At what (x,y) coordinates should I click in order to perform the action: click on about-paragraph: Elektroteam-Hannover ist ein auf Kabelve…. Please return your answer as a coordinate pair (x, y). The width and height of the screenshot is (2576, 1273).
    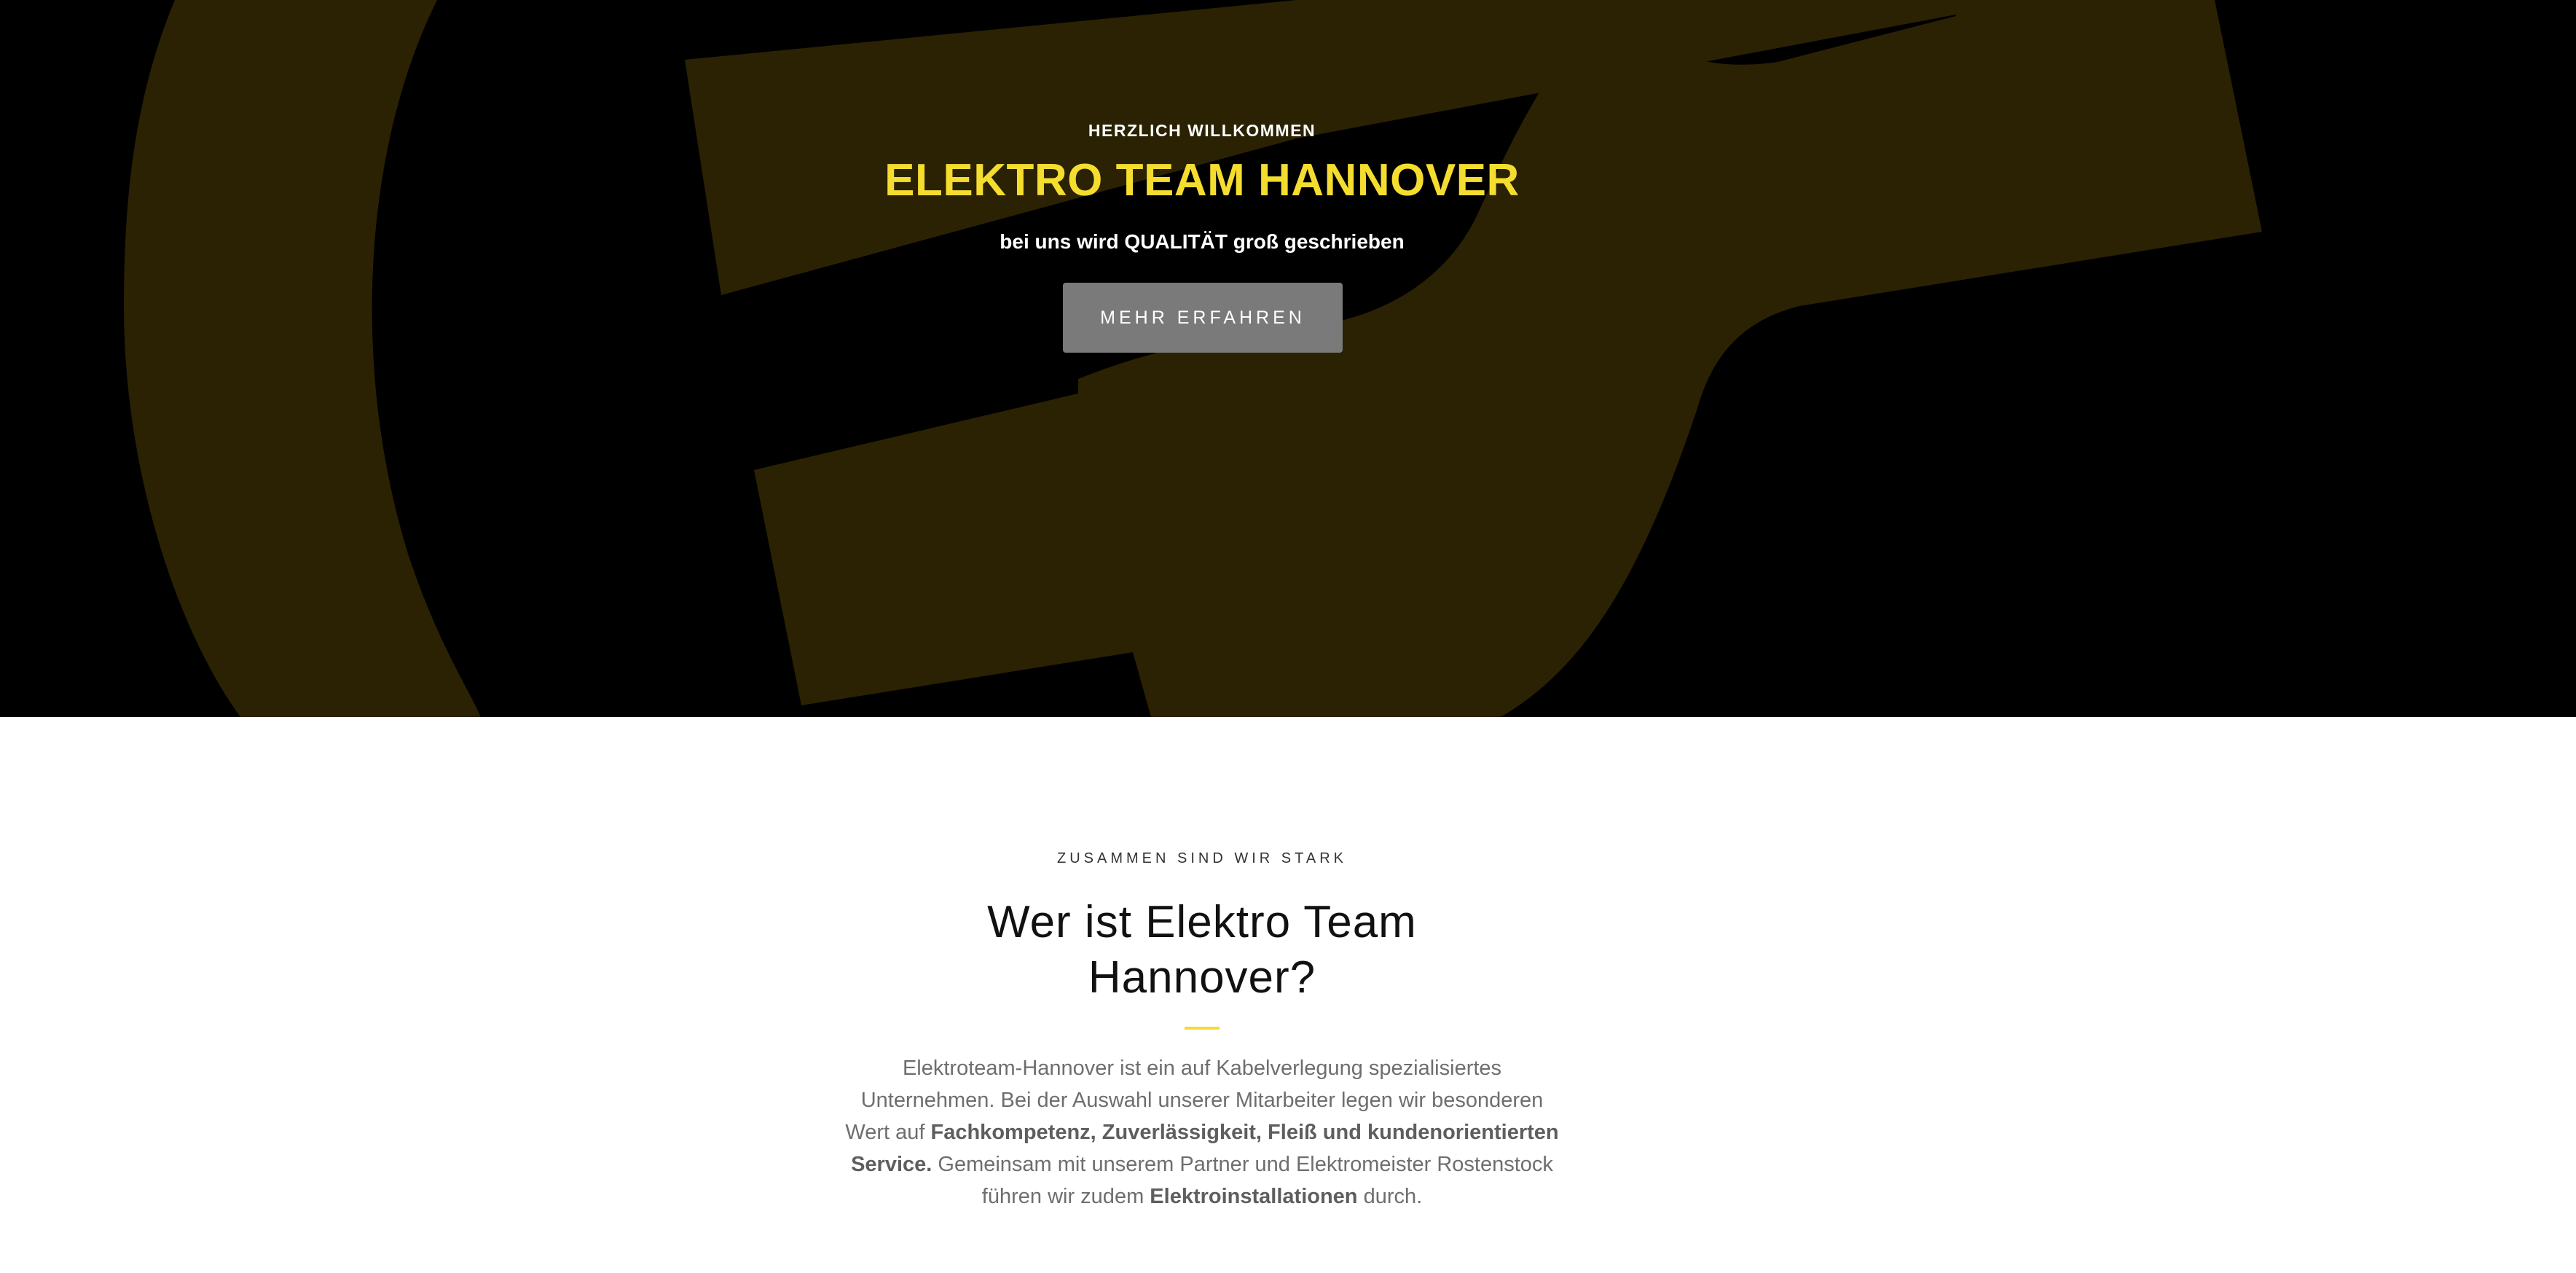
    Looking at the image, I should click on (1202, 1132).